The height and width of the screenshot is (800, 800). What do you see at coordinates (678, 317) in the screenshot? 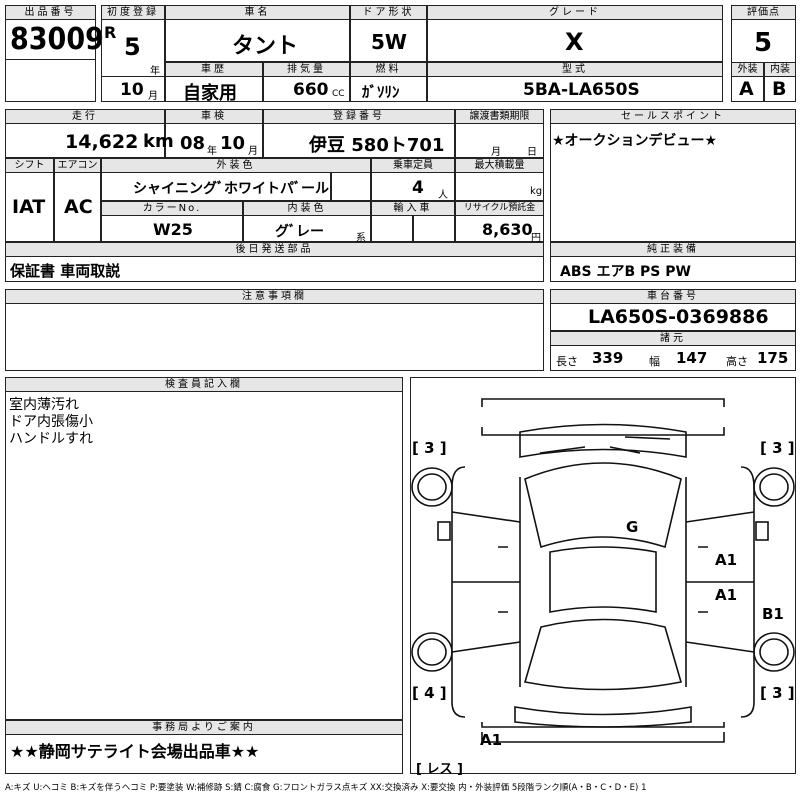
I see `chassis-value: LA650S-0369886` at bounding box center [678, 317].